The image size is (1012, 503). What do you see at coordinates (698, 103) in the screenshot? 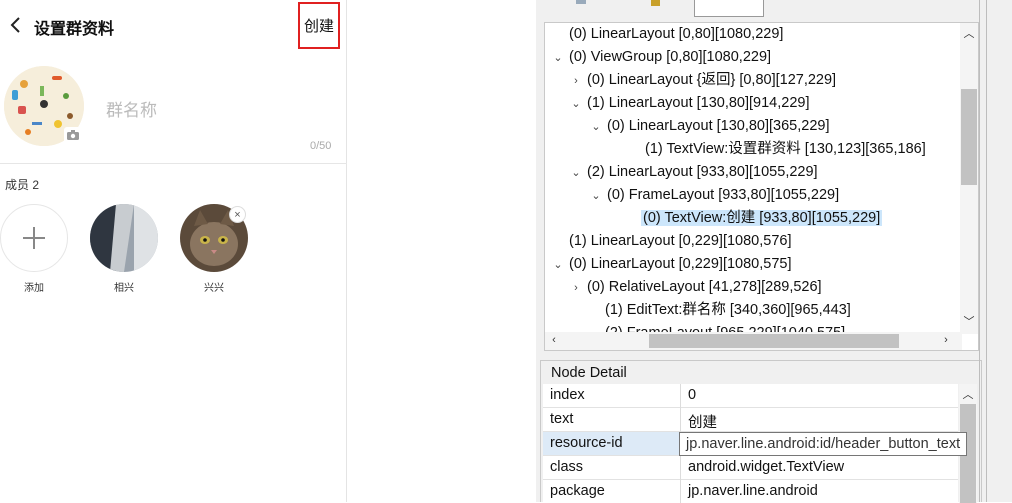
I see `tree-node-label: (1) LinearLayout [130,80][914,229]` at bounding box center [698, 103].